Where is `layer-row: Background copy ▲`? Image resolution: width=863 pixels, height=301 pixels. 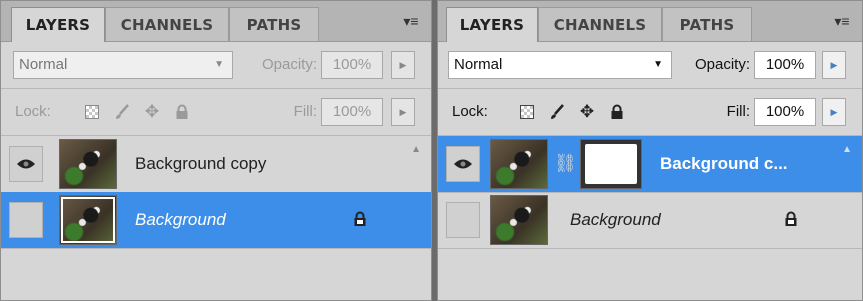
layer-row: Background copy ▲ is located at coordinates (216, 164).